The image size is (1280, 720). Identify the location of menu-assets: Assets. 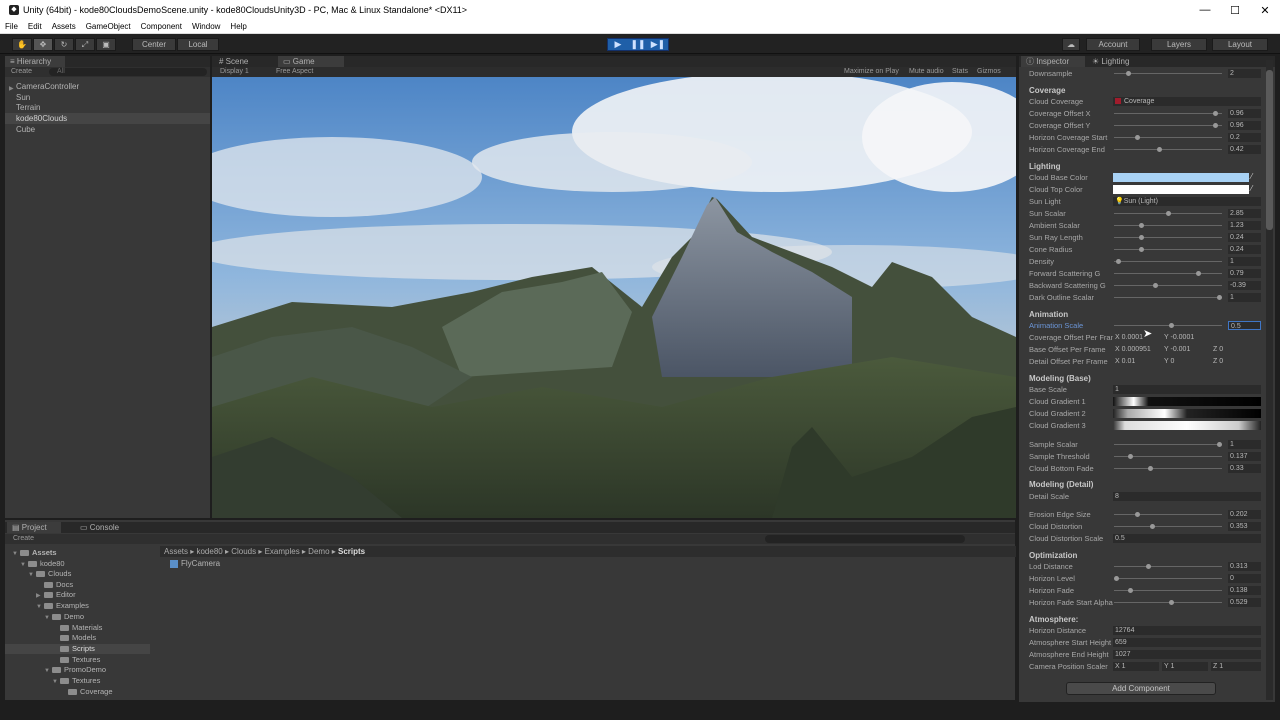
(64, 26).